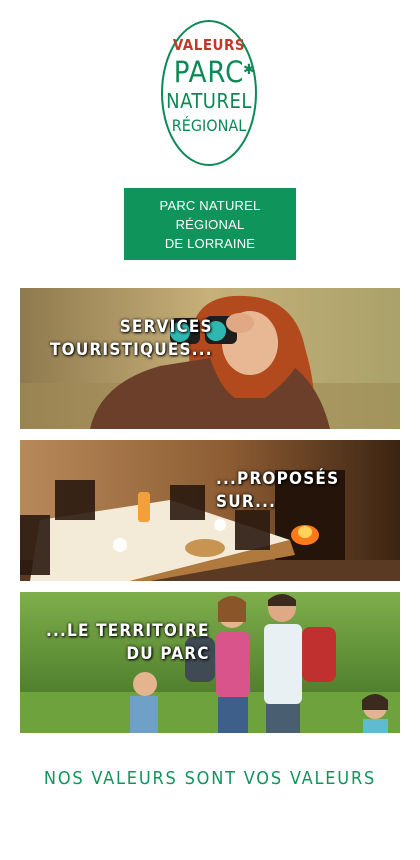  I want to click on caption-services-line-1: SERVICES, so click(166, 327).